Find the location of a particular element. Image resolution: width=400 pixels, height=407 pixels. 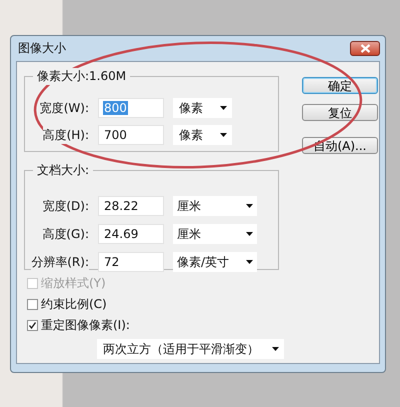

resample-dropdown: 两次立方（适用于平滑渐变） is located at coordinates (190, 349).